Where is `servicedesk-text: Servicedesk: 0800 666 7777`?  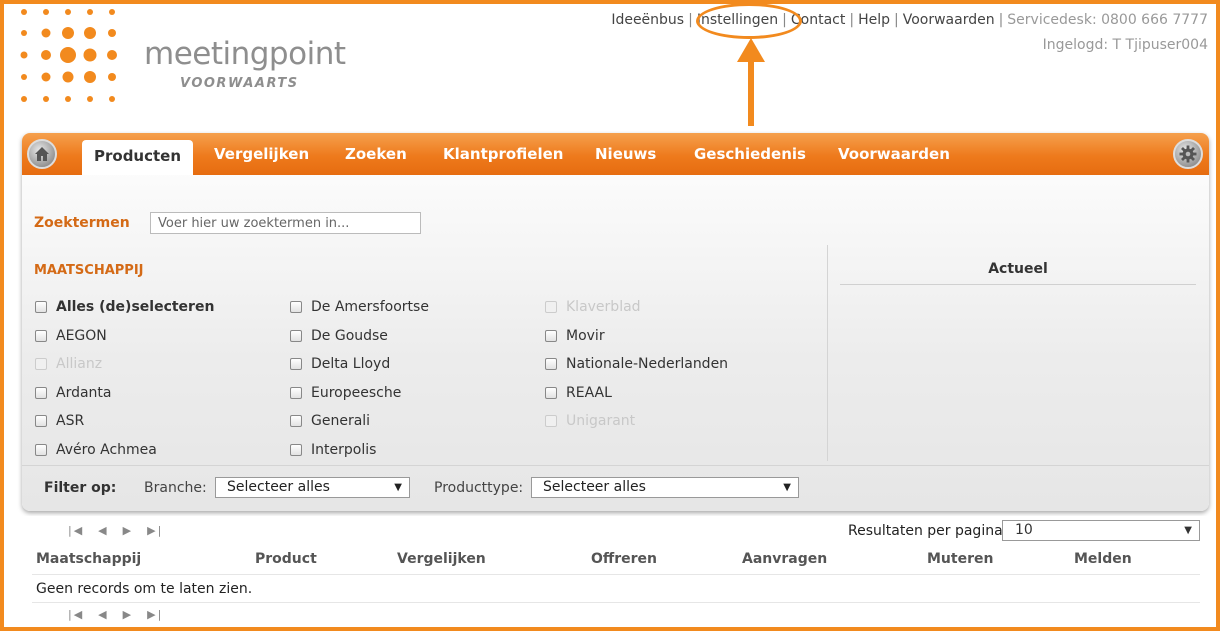
servicedesk-text: Servicedesk: 0800 666 7777 is located at coordinates (1107, 20).